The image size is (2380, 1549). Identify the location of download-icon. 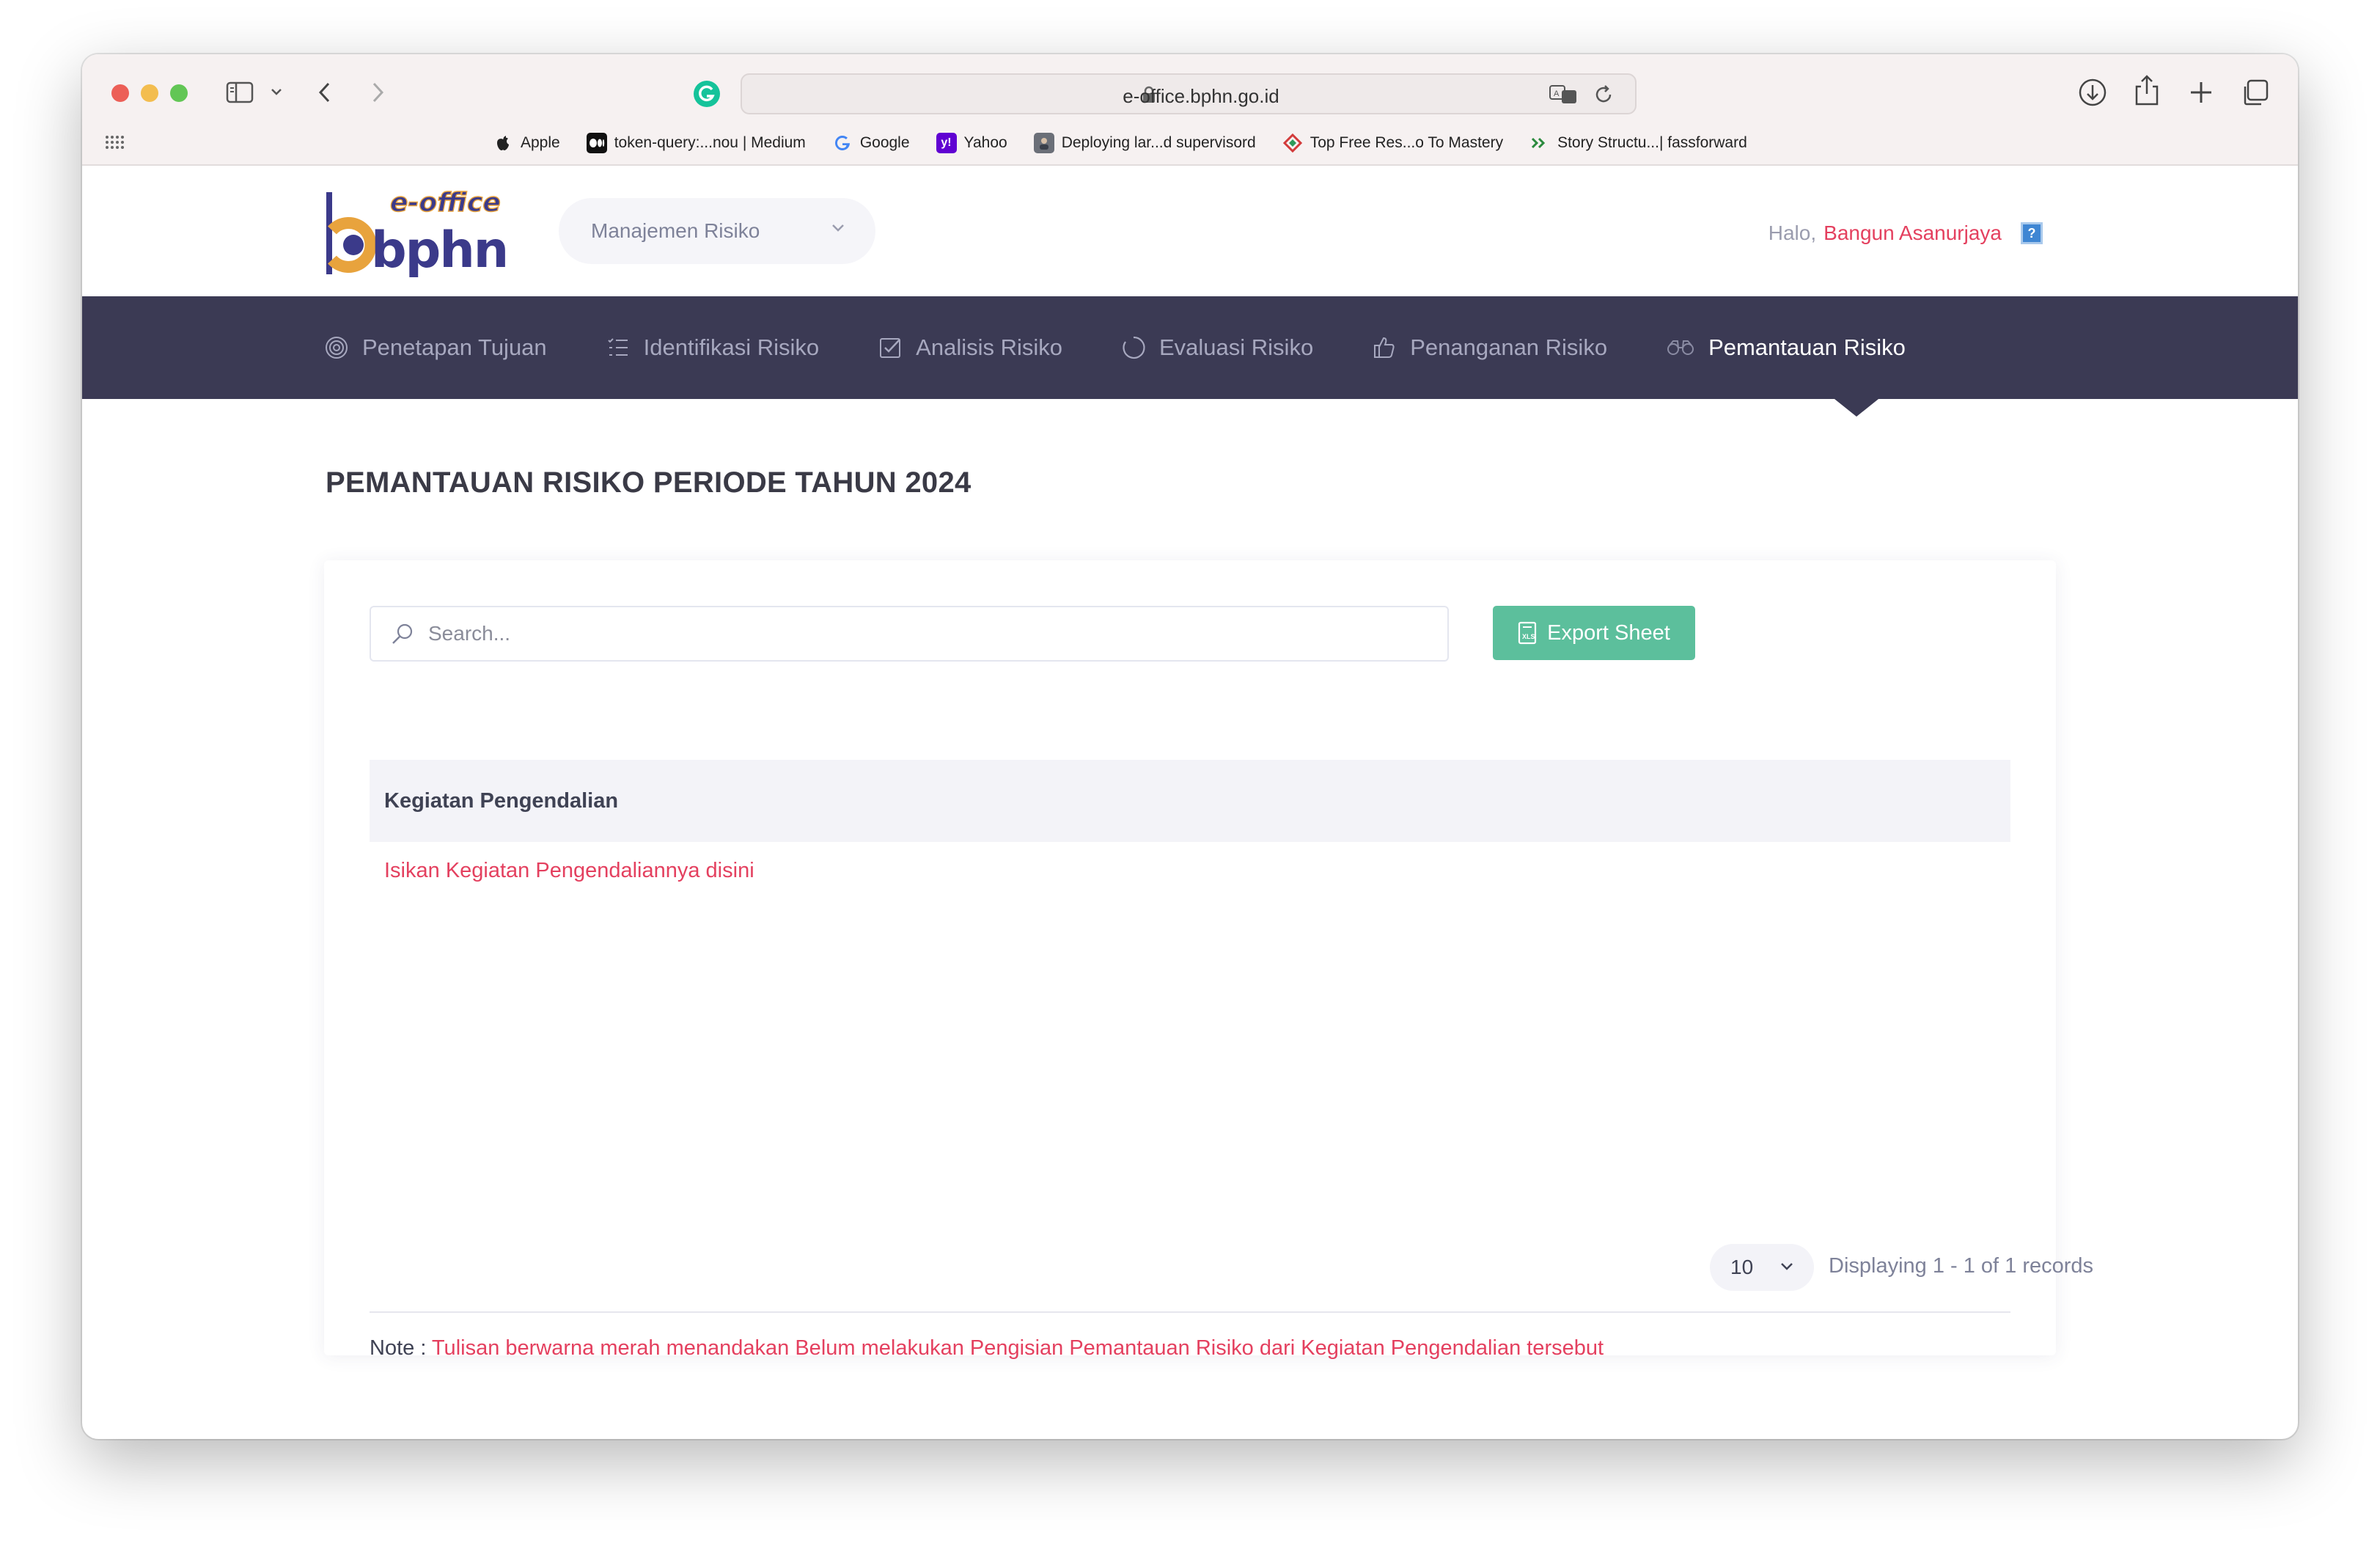
(2092, 92).